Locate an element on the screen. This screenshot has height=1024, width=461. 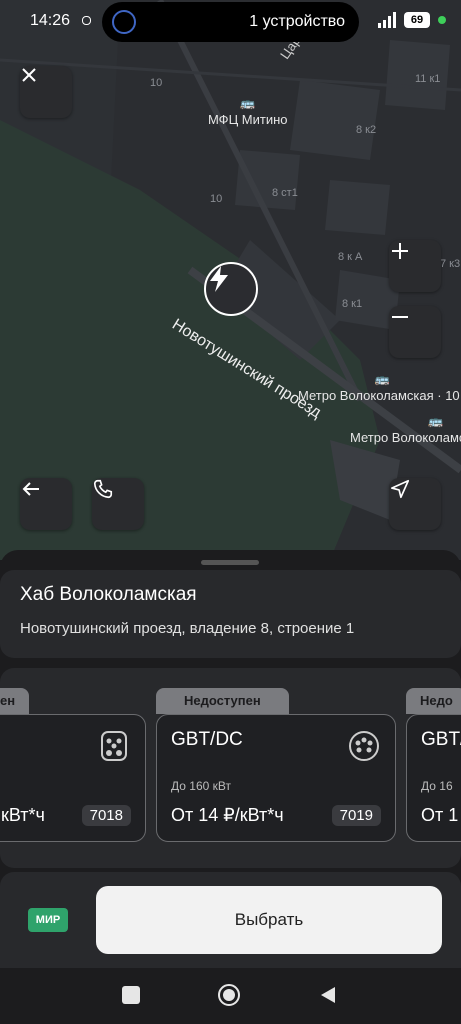
connector-status: ен is located at coordinates (15, 701).